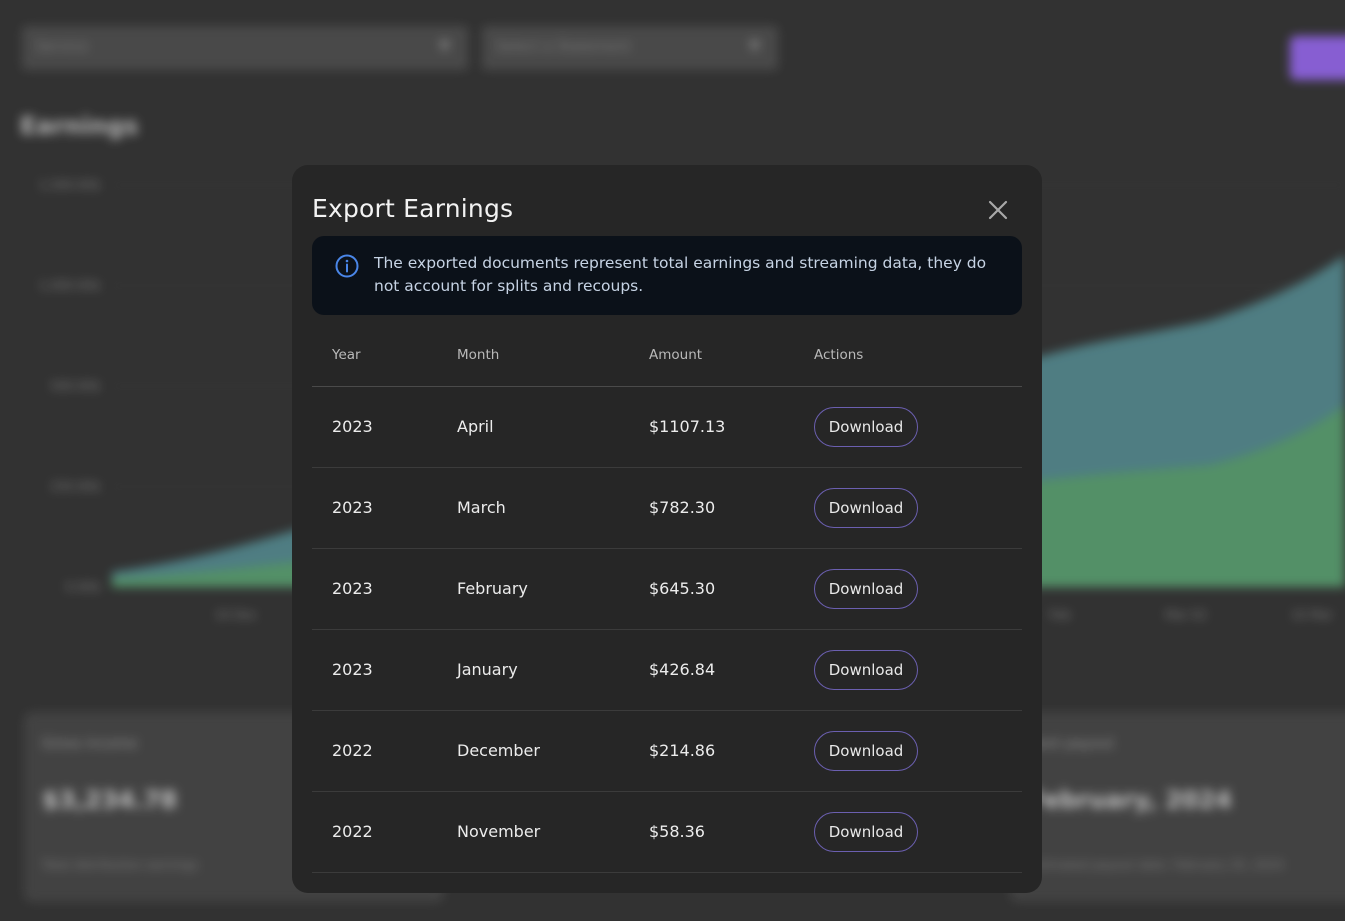 This screenshot has height=921, width=1345. Describe the element at coordinates (839, 355) in the screenshot. I see `column-header-actions: Actions` at that location.